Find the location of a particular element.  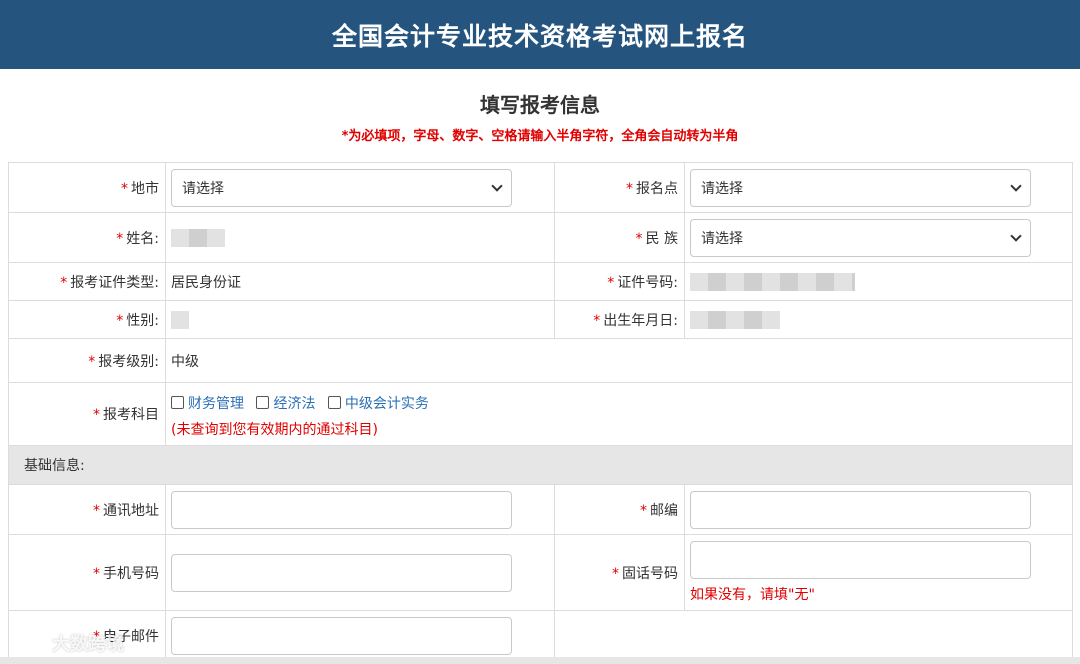

subjects-hint: (未查询到您有效期内的通过科目) is located at coordinates (274, 430).